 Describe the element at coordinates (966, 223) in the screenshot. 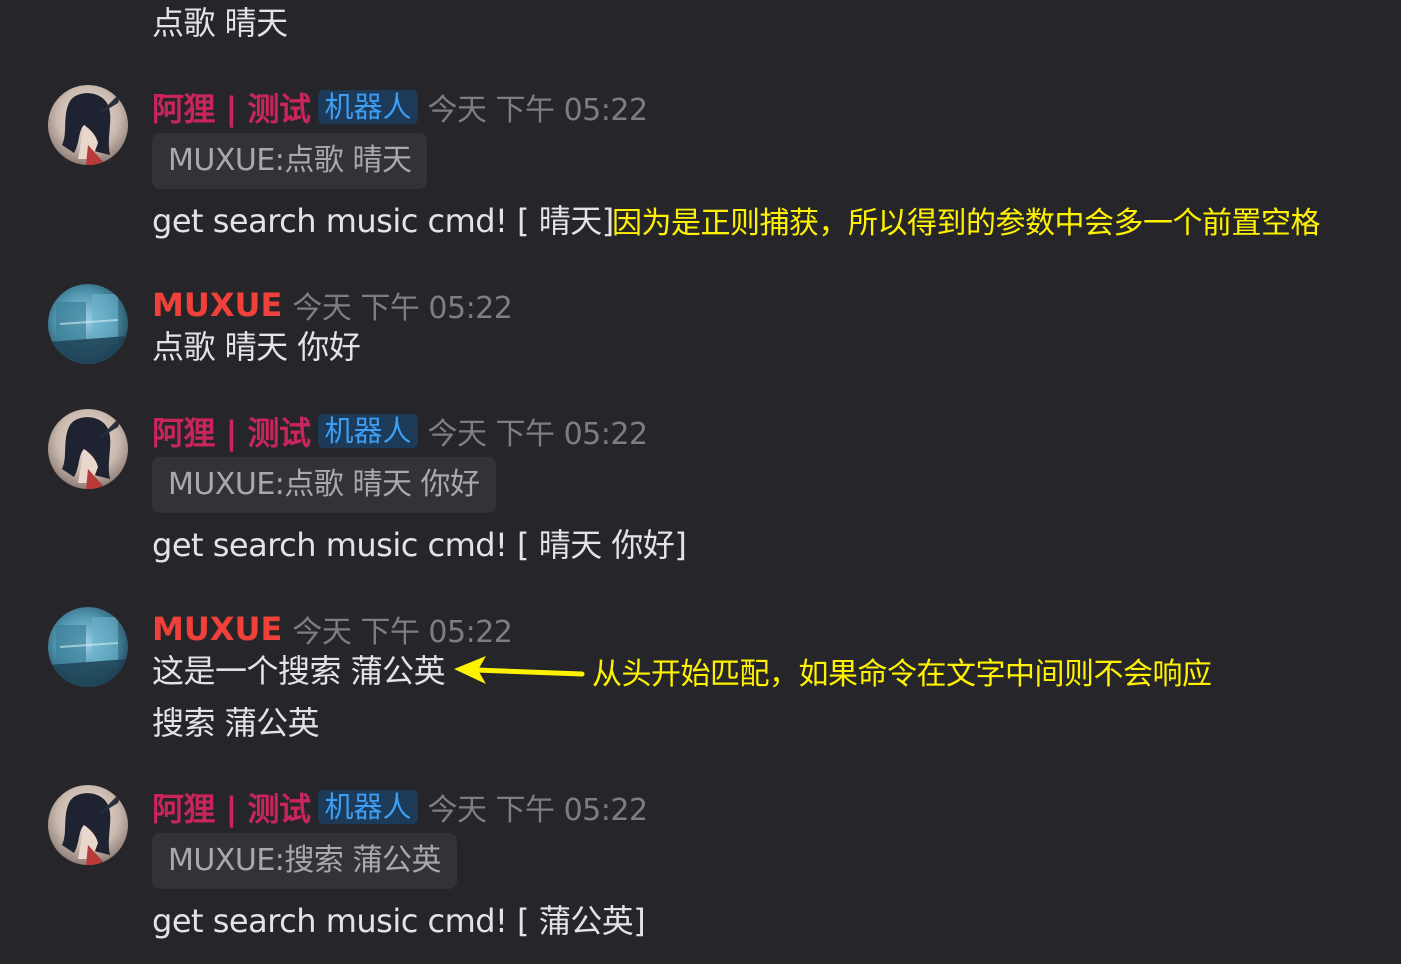

I see `annotation-text: 因为是正则捕获，所以得到的参数中会多一个前置空格` at that location.